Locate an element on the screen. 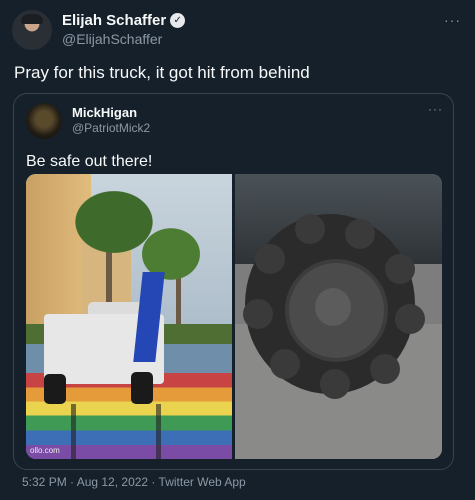 This screenshot has height=500, width=475. author-avatar is located at coordinates (32, 30).